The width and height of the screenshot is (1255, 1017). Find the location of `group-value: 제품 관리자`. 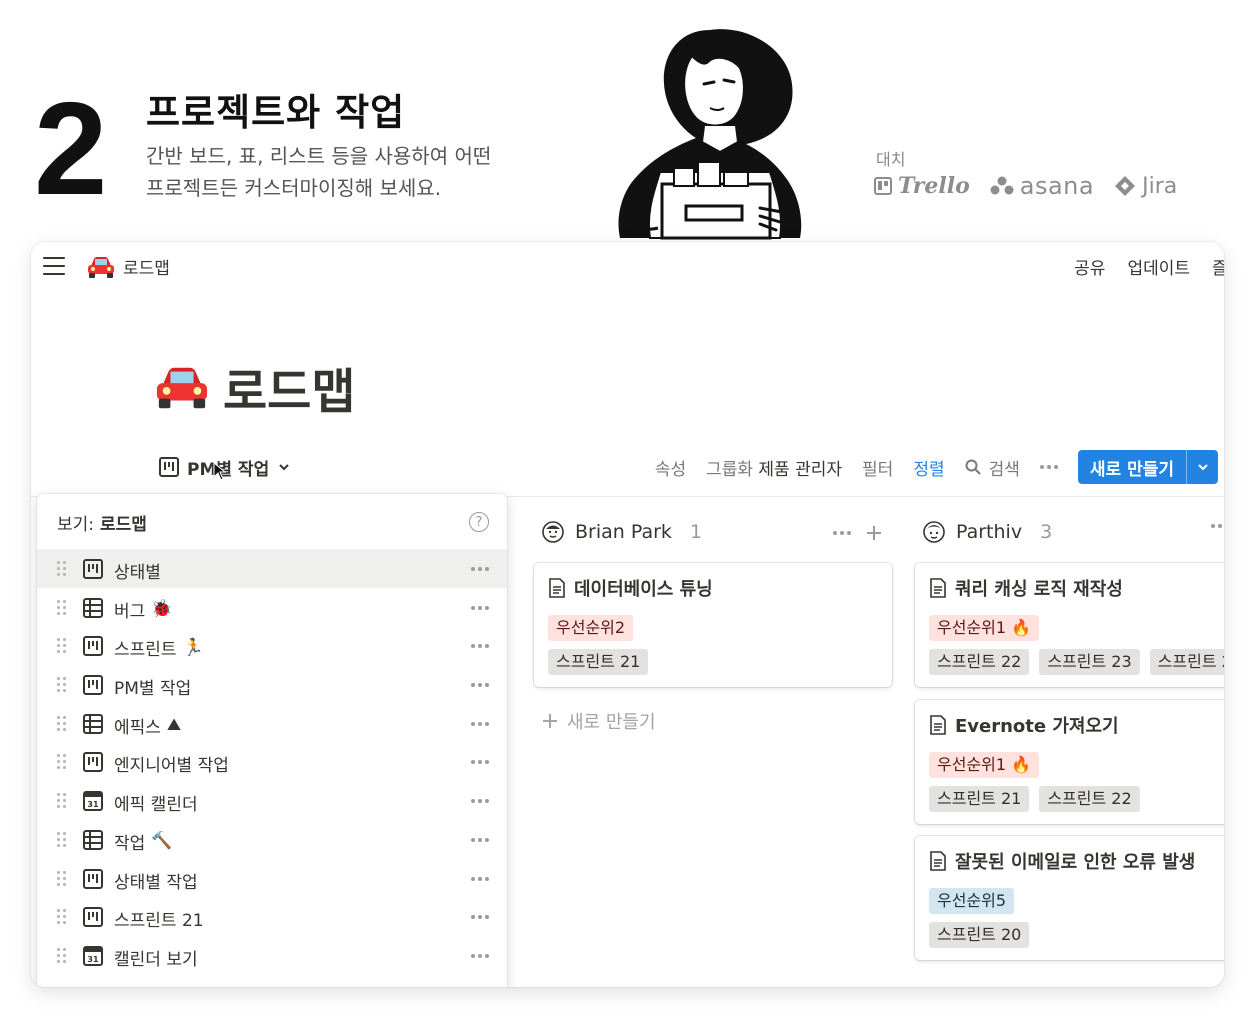

group-value: 제품 관리자 is located at coordinates (800, 469).